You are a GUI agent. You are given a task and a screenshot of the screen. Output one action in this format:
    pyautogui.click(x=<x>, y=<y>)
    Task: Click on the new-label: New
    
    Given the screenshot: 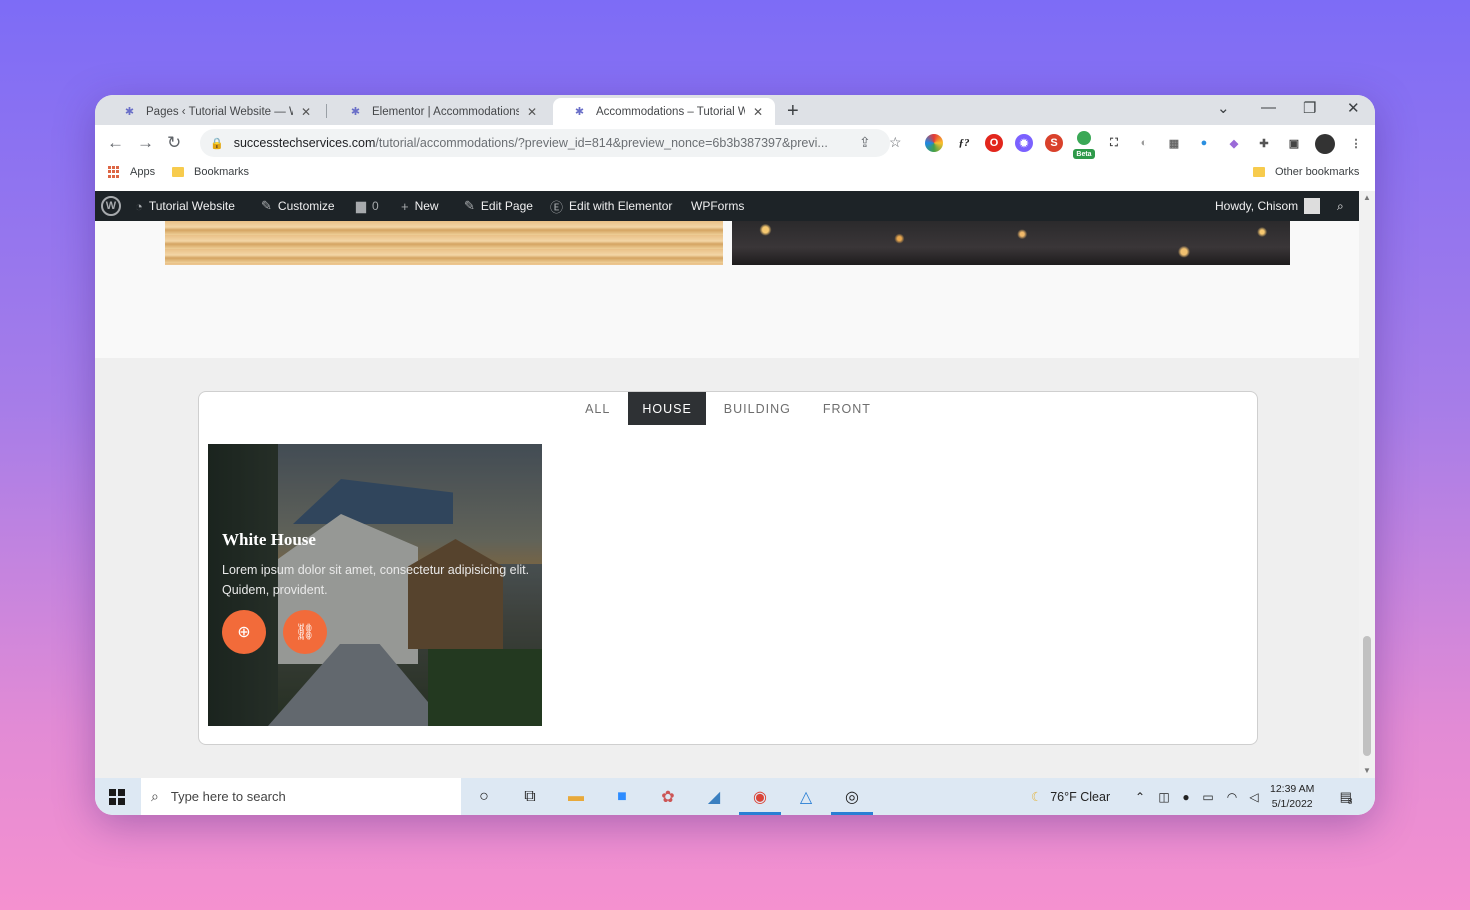 What is the action you would take?
    pyautogui.click(x=426, y=206)
    